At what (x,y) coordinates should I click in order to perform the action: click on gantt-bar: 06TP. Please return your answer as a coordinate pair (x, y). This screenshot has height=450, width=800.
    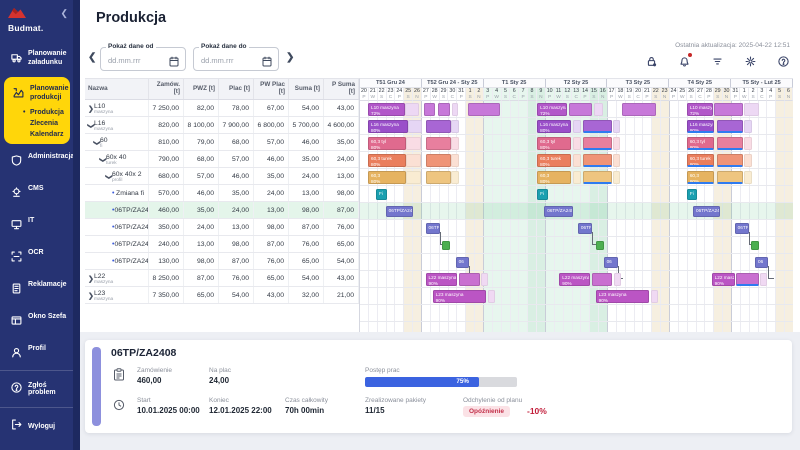
    Looking at the image, I should click on (585, 228).